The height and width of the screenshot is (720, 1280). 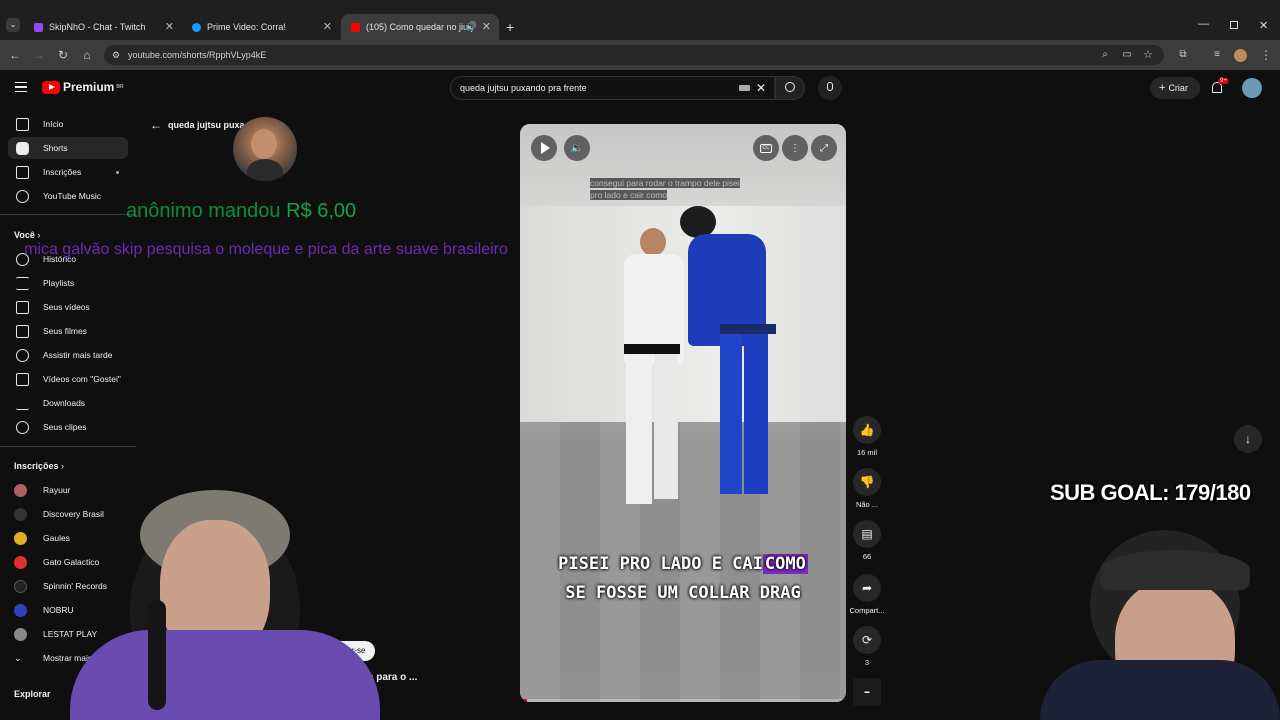 I want to click on site-info-icon: ⚙, so click(x=116, y=55).